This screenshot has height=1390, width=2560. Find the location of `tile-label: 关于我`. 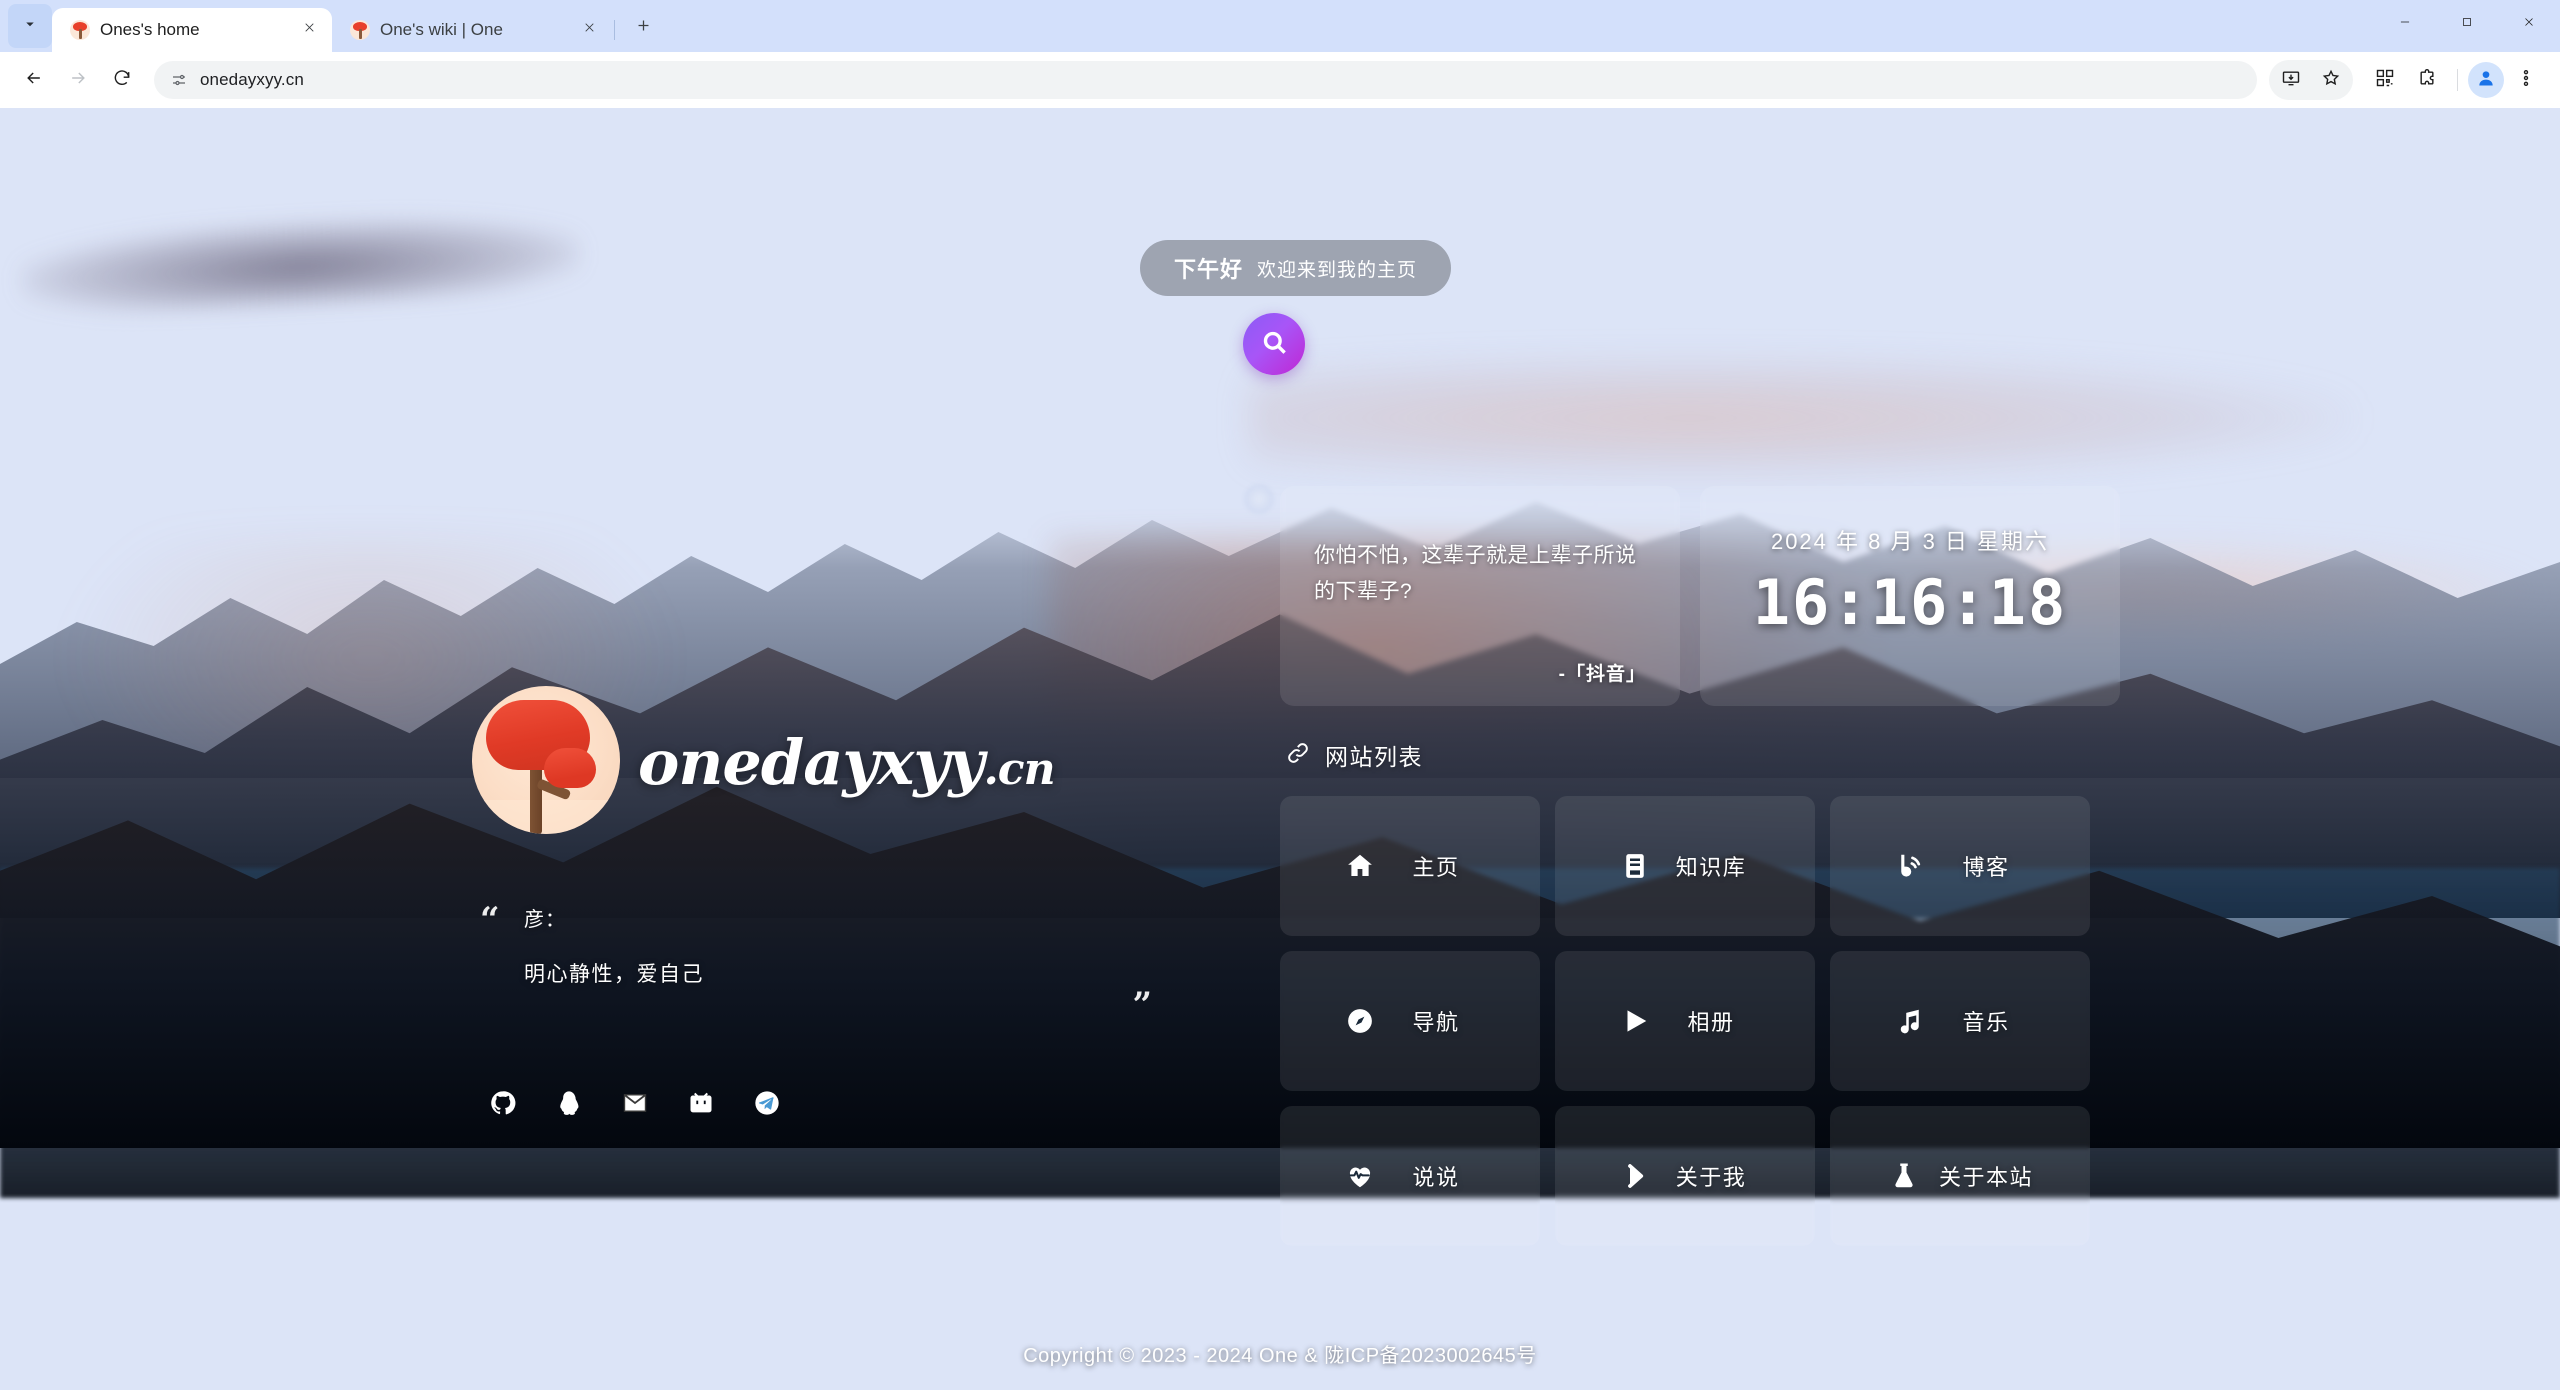

tile-label: 关于我 is located at coordinates (1711, 1177).